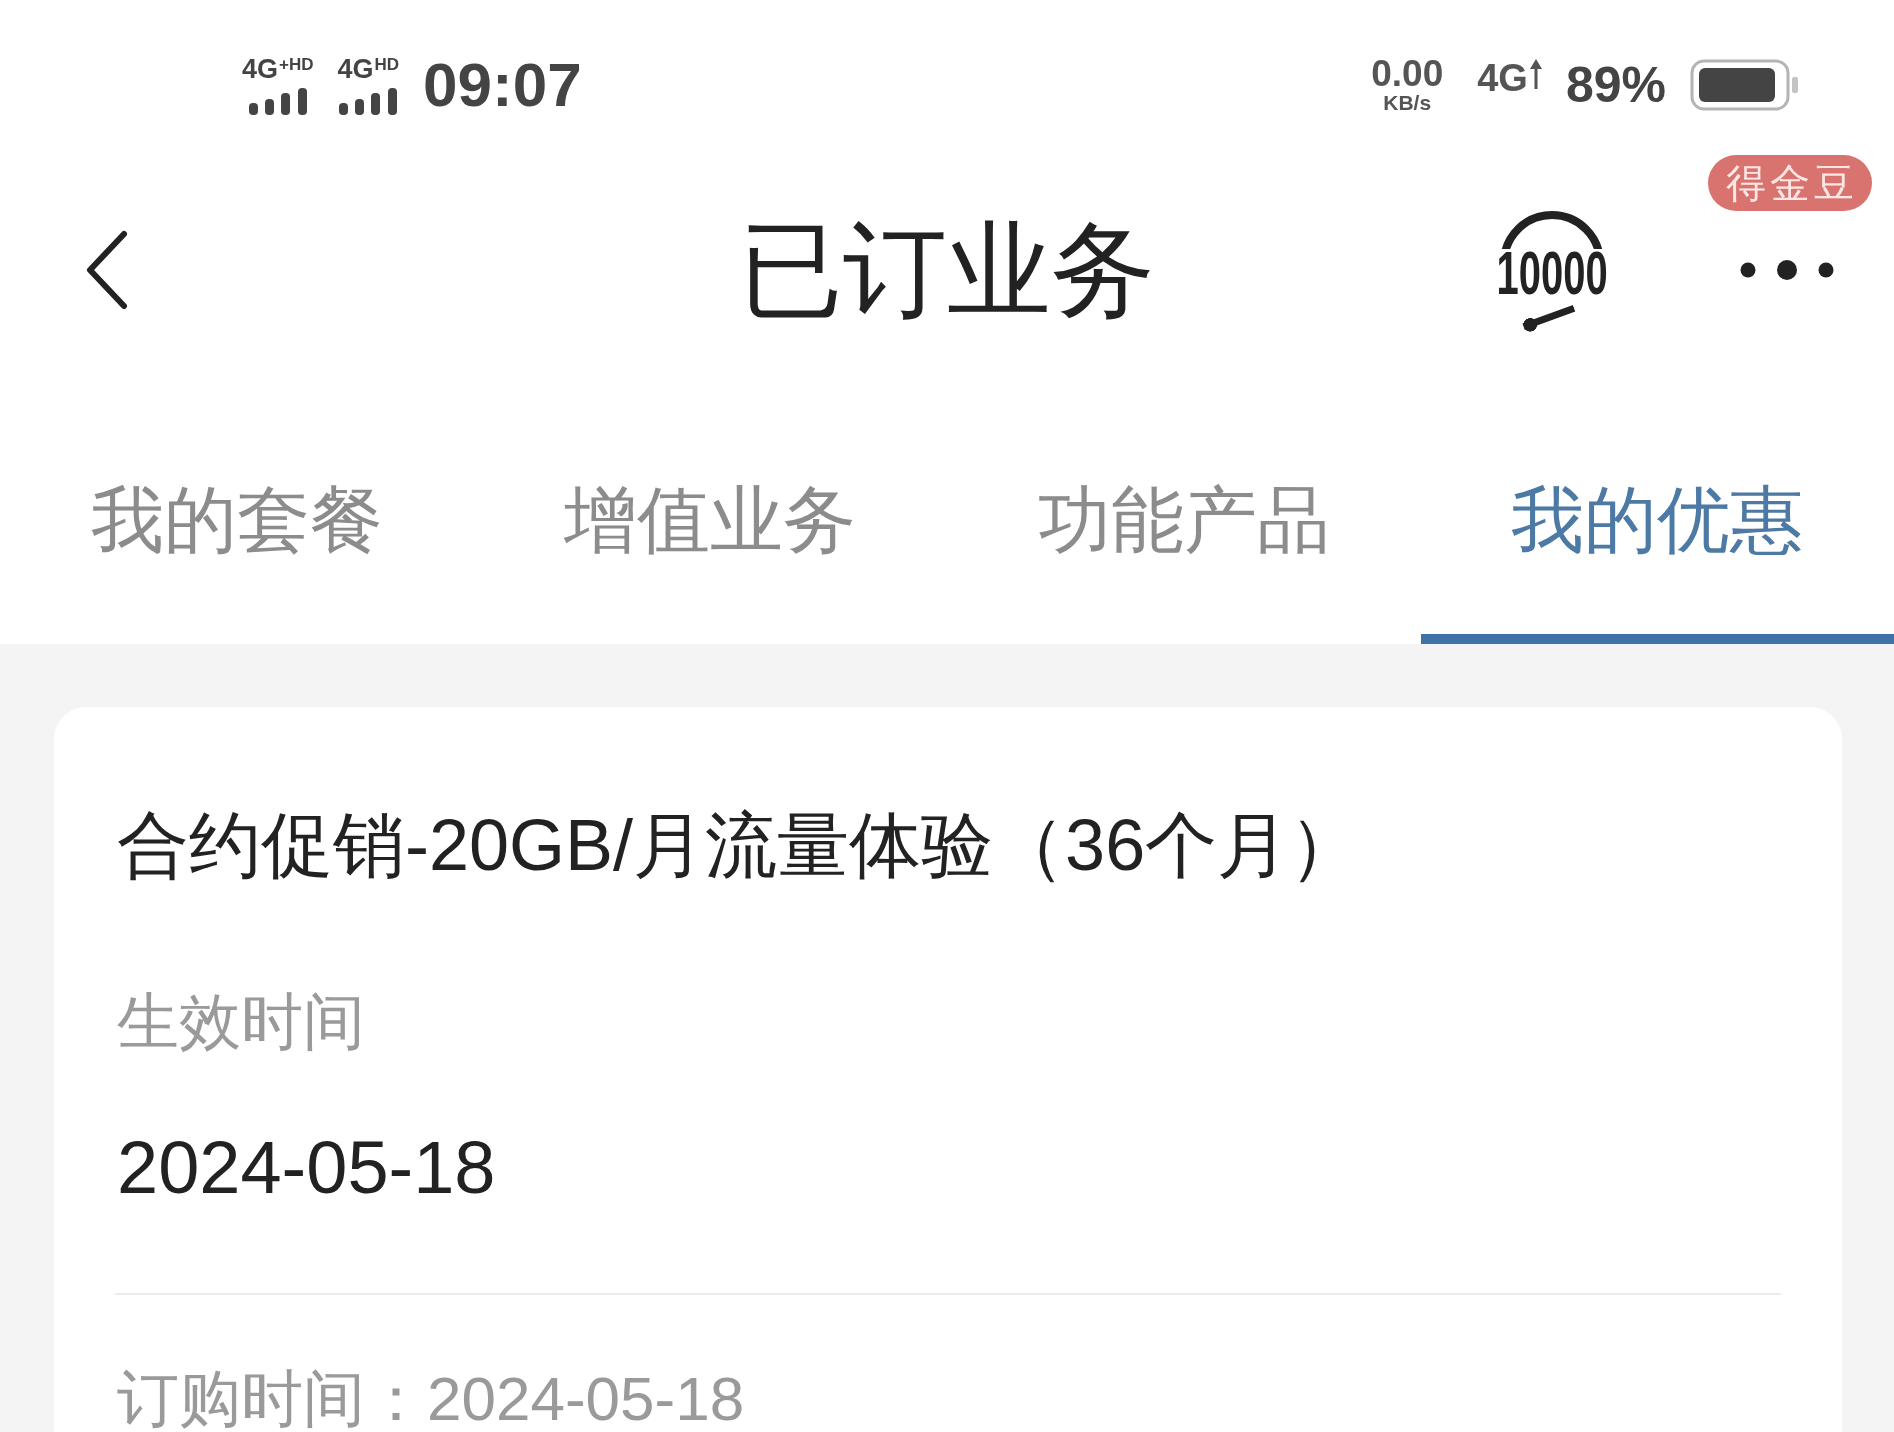 Image resolution: width=1894 pixels, height=1432 pixels. I want to click on network-type-label: 4G$^{HD}$, so click(368, 68).